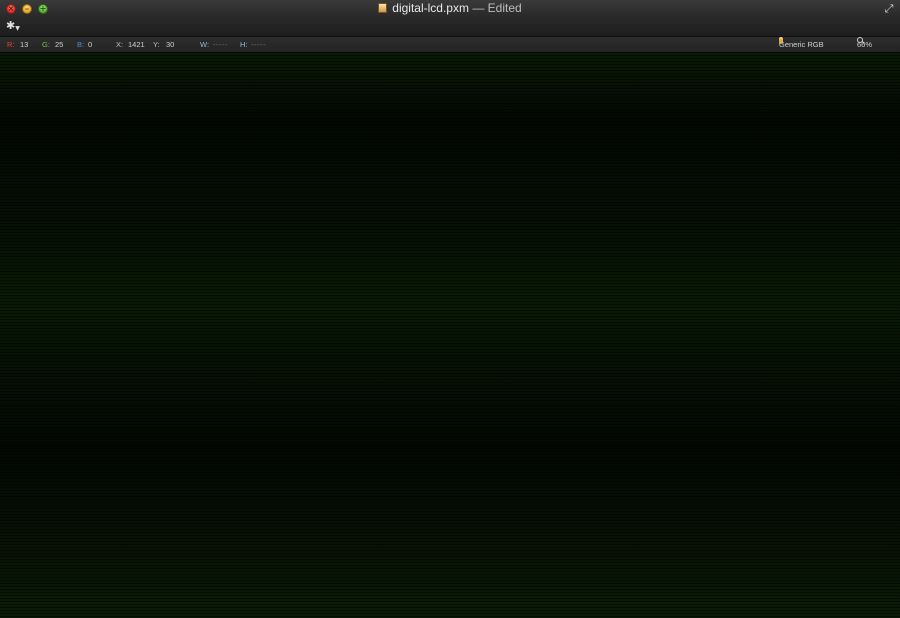 The image size is (900, 618). Describe the element at coordinates (170, 44) in the screenshot. I see `y-value: 30` at that location.